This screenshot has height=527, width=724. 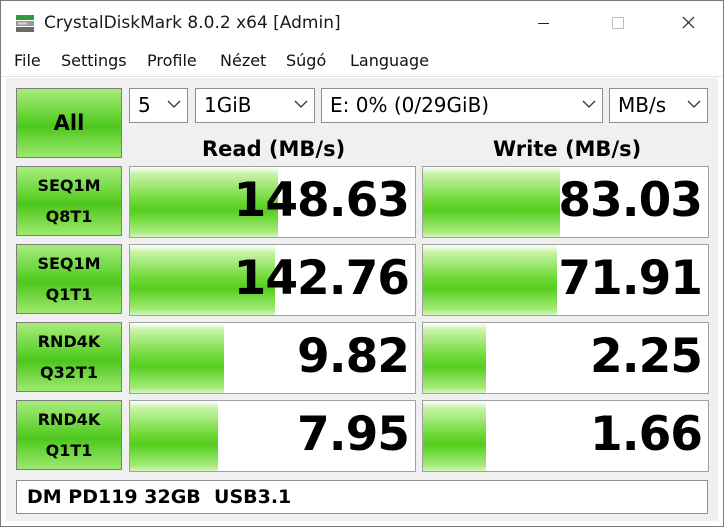 I want to click on write-value: 83.03, so click(x=630, y=200).